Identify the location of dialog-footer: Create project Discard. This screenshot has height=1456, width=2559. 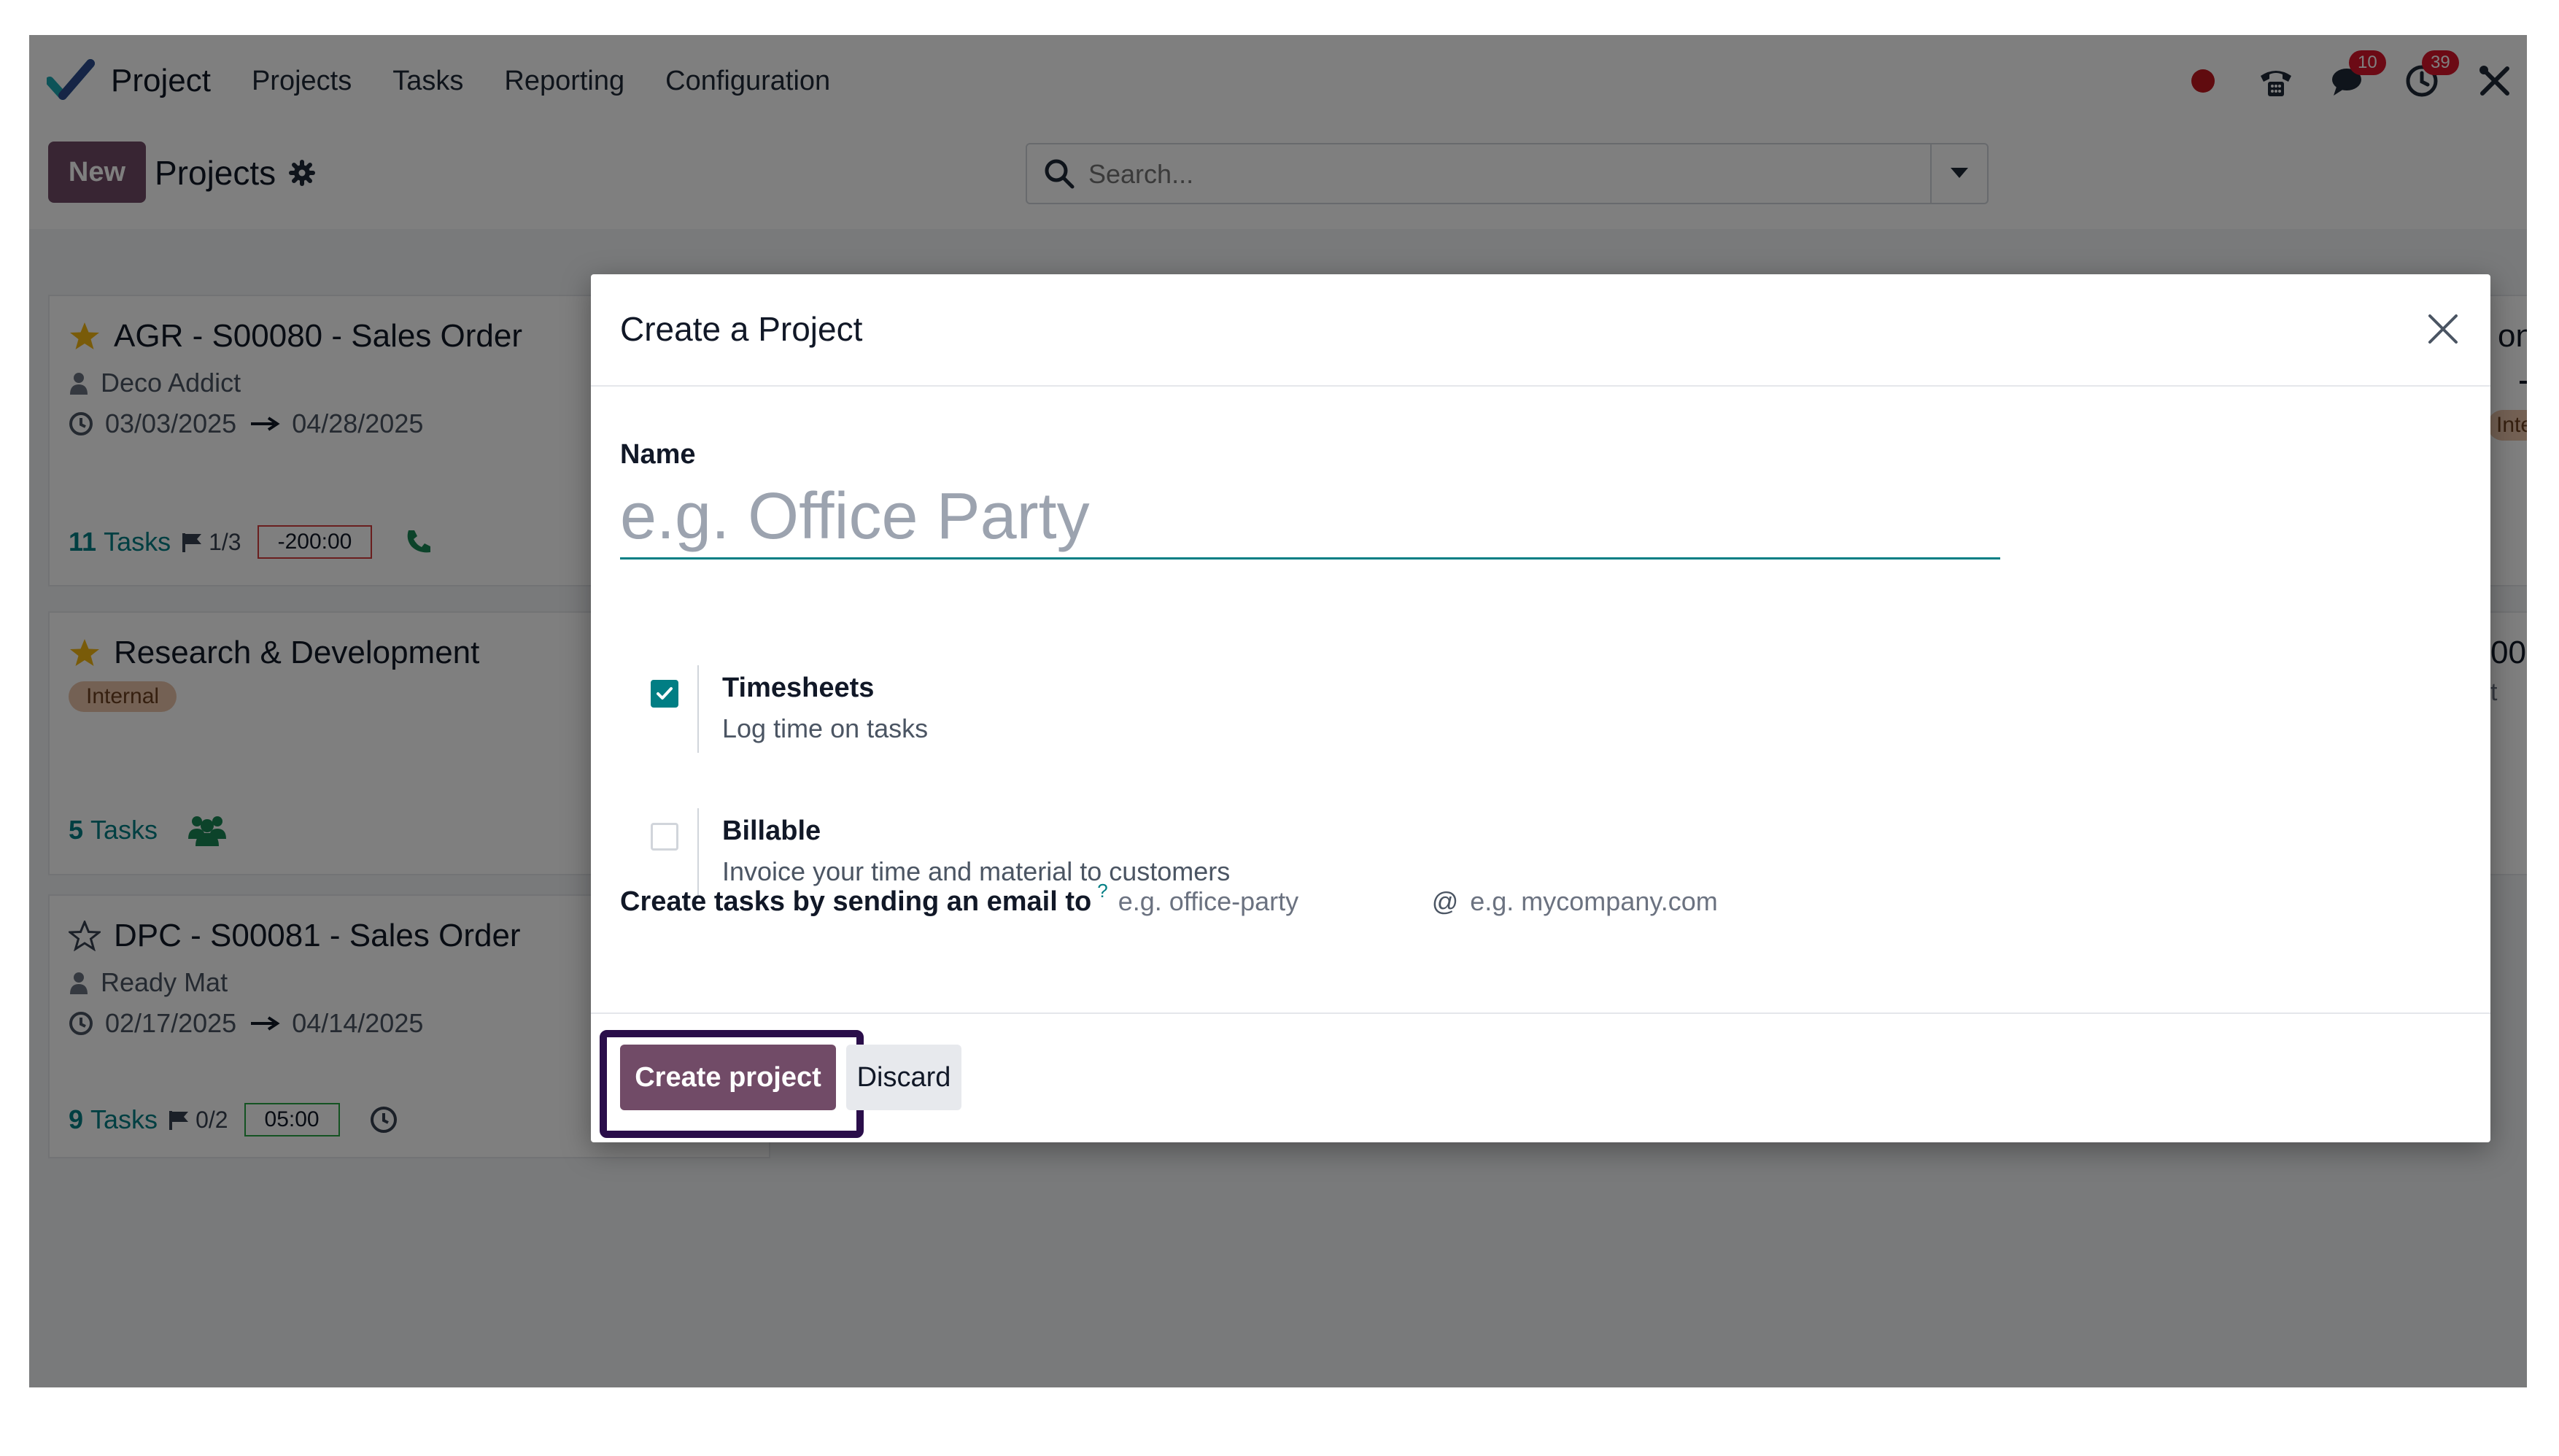
(1541, 1078).